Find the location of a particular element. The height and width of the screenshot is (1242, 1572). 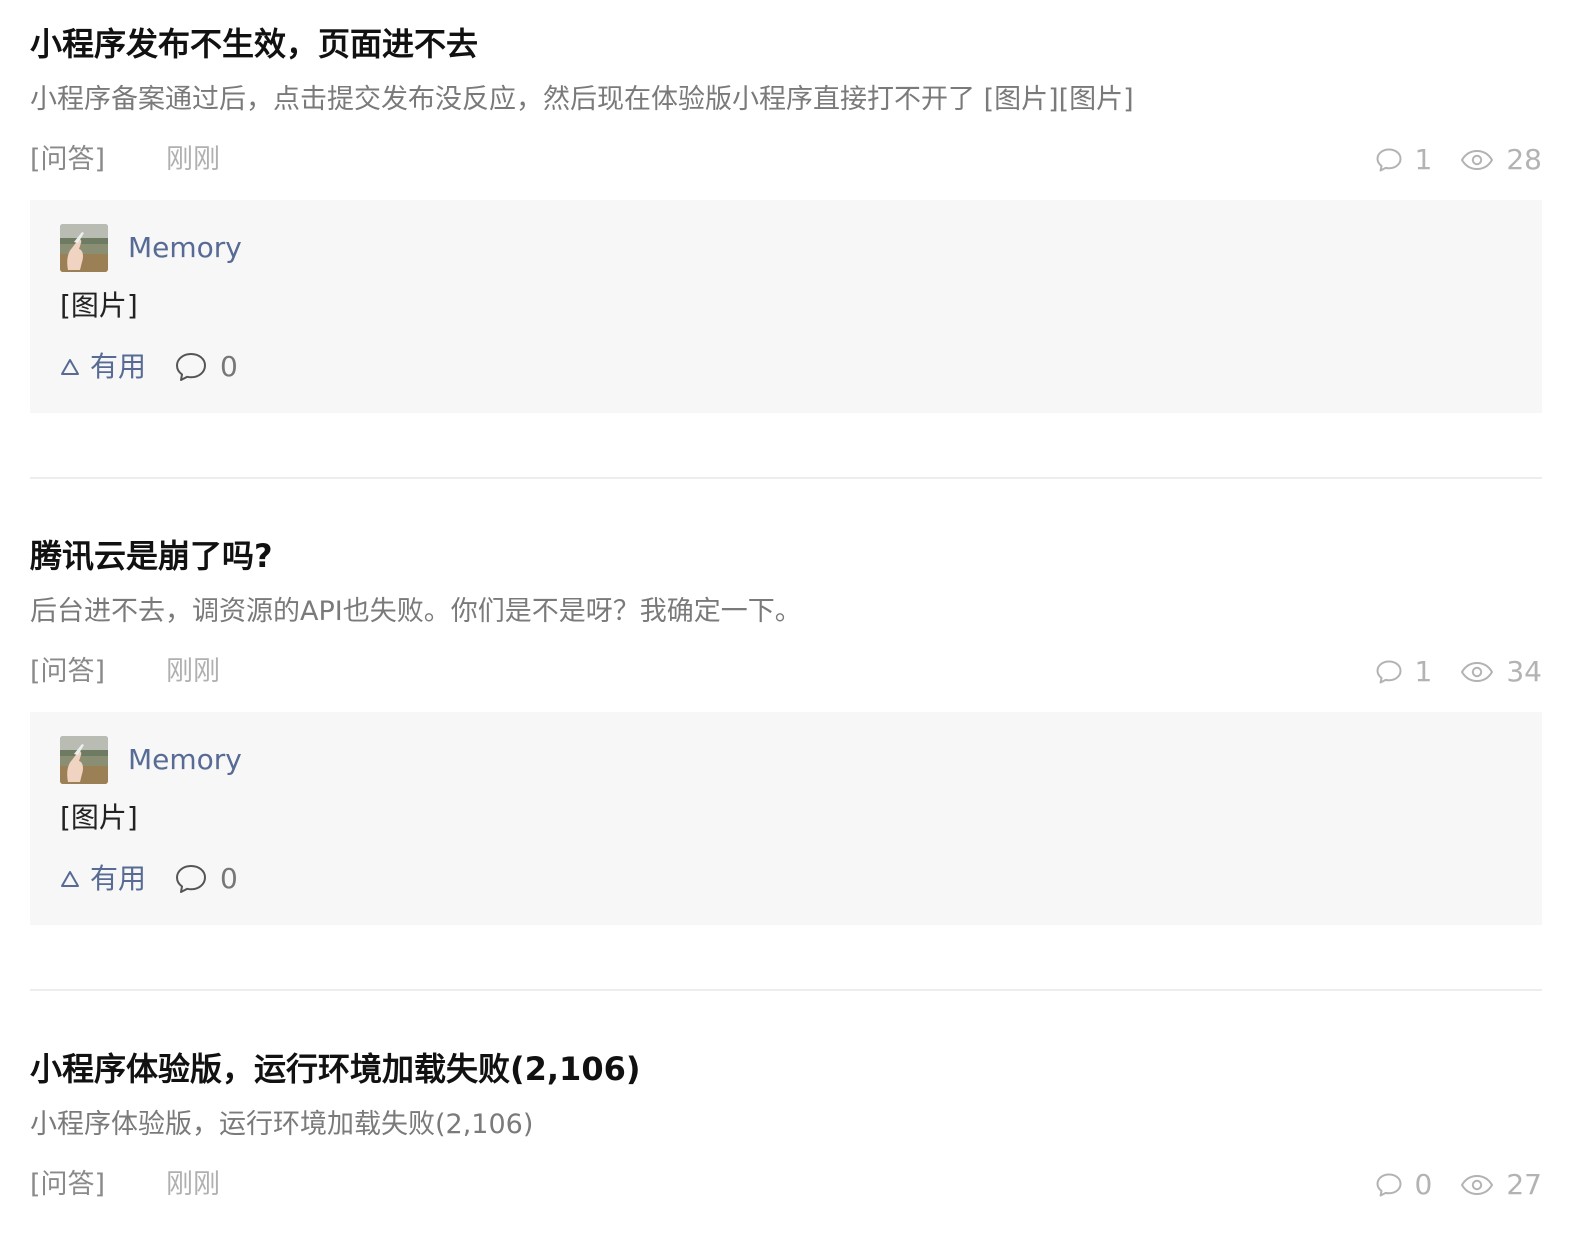

post-excerpt: 小程序体验版，运行环境加载失败(2,106) is located at coordinates (282, 1124).